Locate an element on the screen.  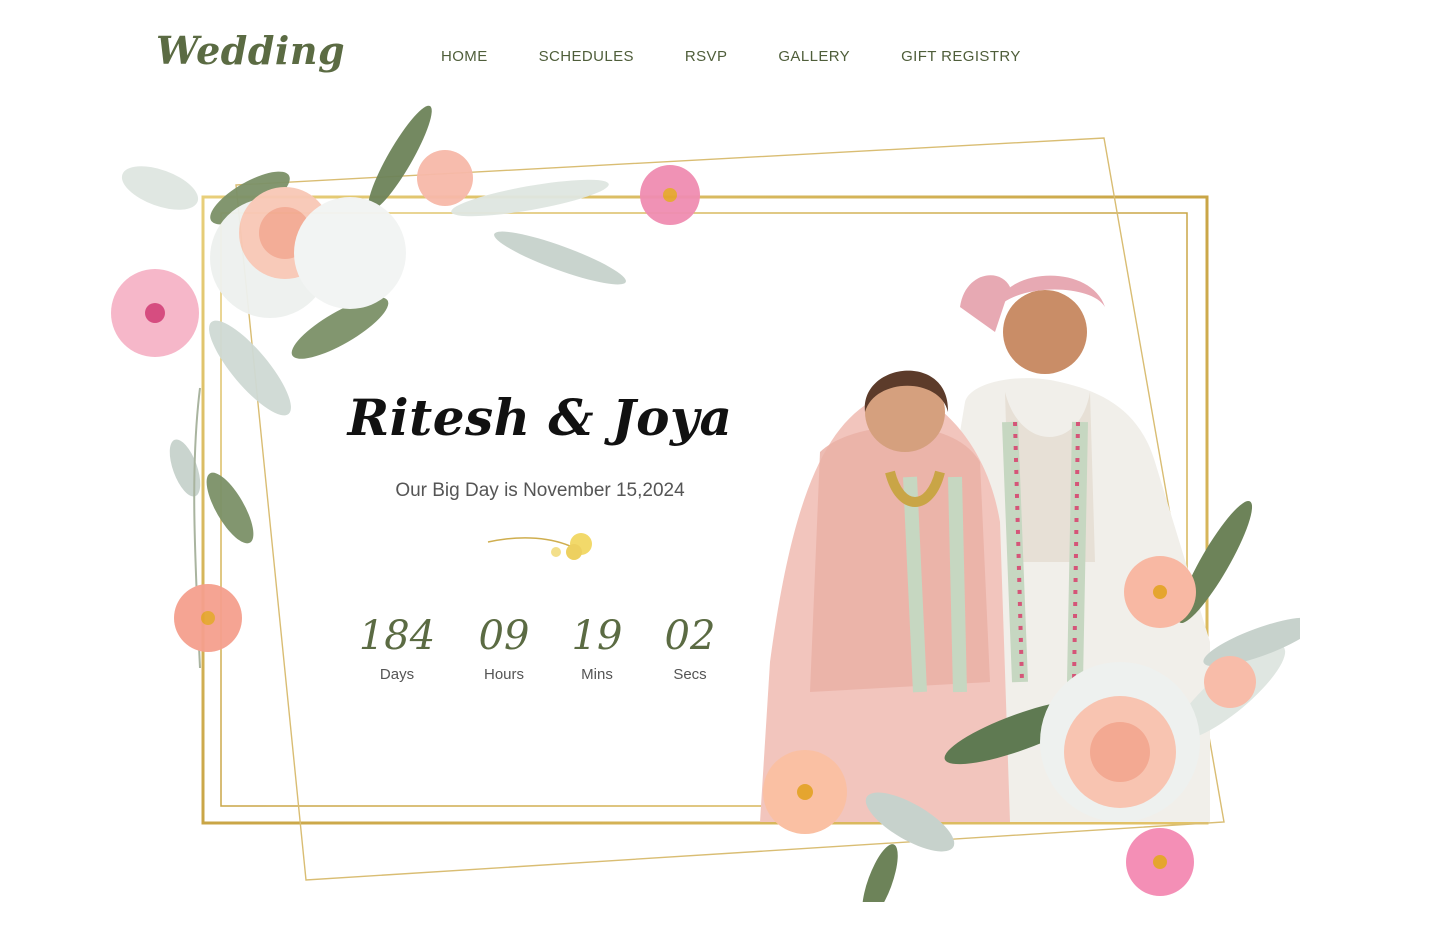
countdown-mins: 19 Mins is located at coordinates (597, 647).